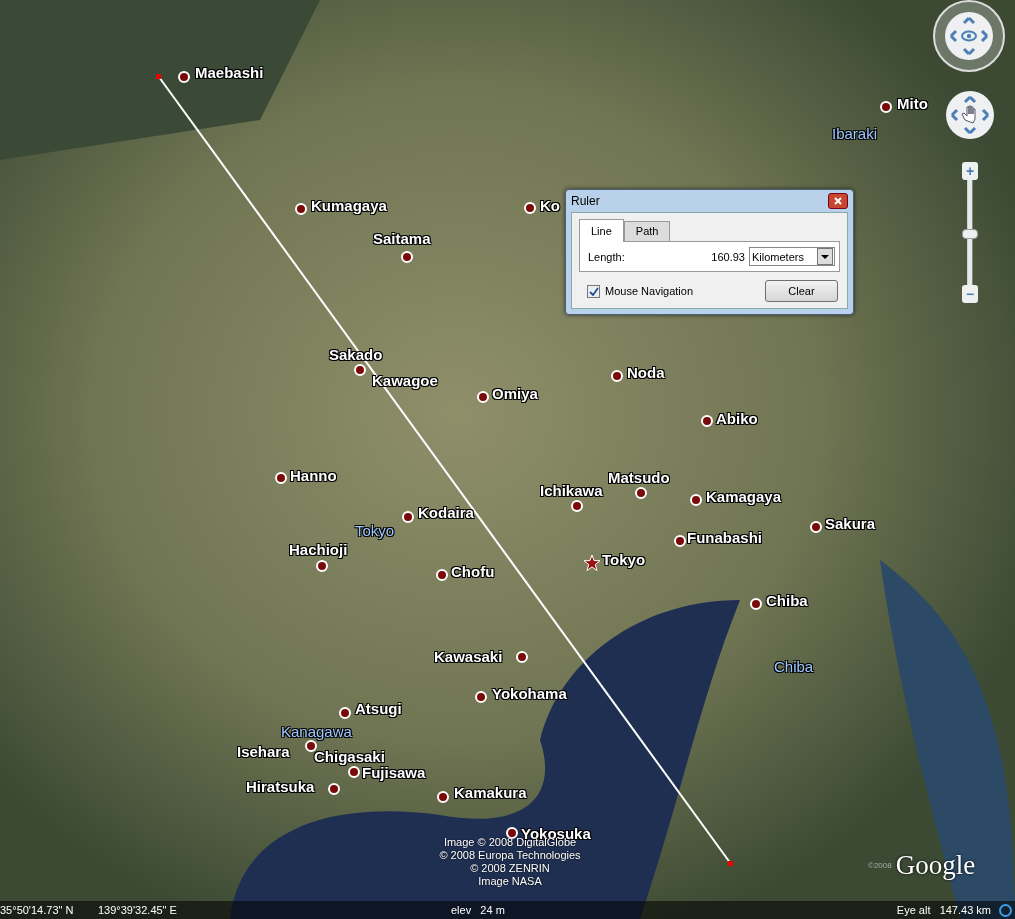 This screenshot has width=1015, height=919. Describe the element at coordinates (446, 512) in the screenshot. I see `city-label: Kodaira` at that location.